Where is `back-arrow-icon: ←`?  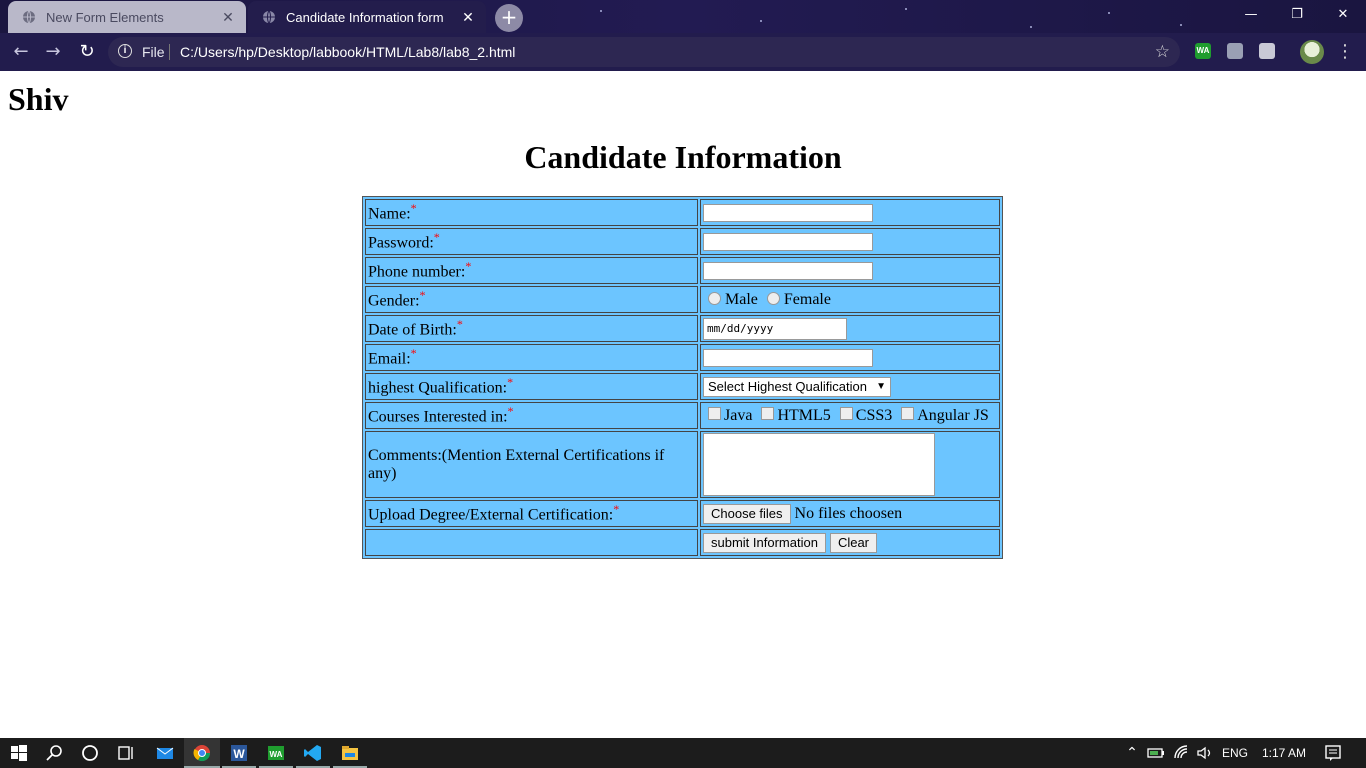 back-arrow-icon: ← is located at coordinates (21, 52).